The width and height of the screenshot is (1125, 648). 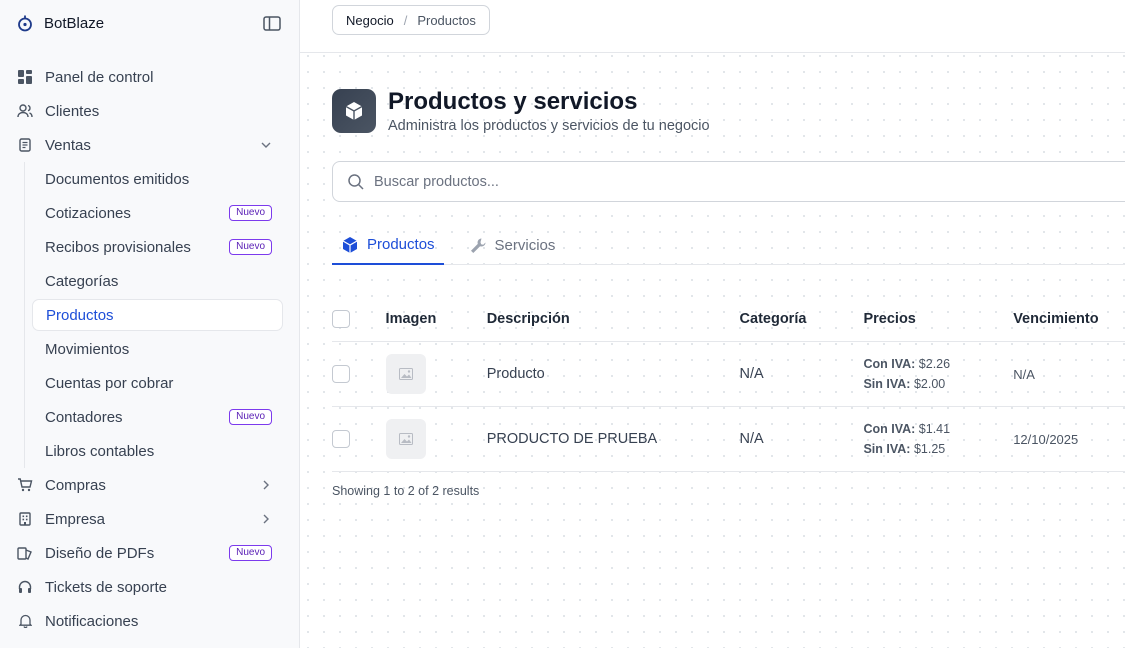 I want to click on top-bar: Negocio / Productos, so click(x=712, y=26).